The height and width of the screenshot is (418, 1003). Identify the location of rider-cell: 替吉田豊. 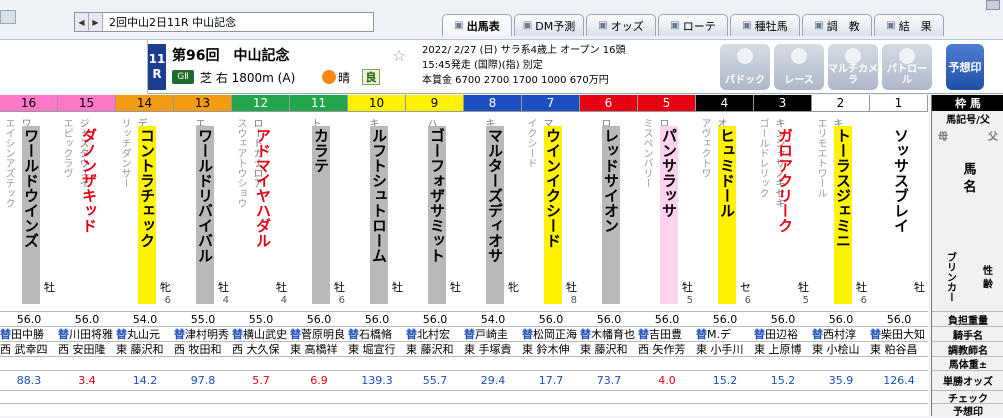
(667, 333).